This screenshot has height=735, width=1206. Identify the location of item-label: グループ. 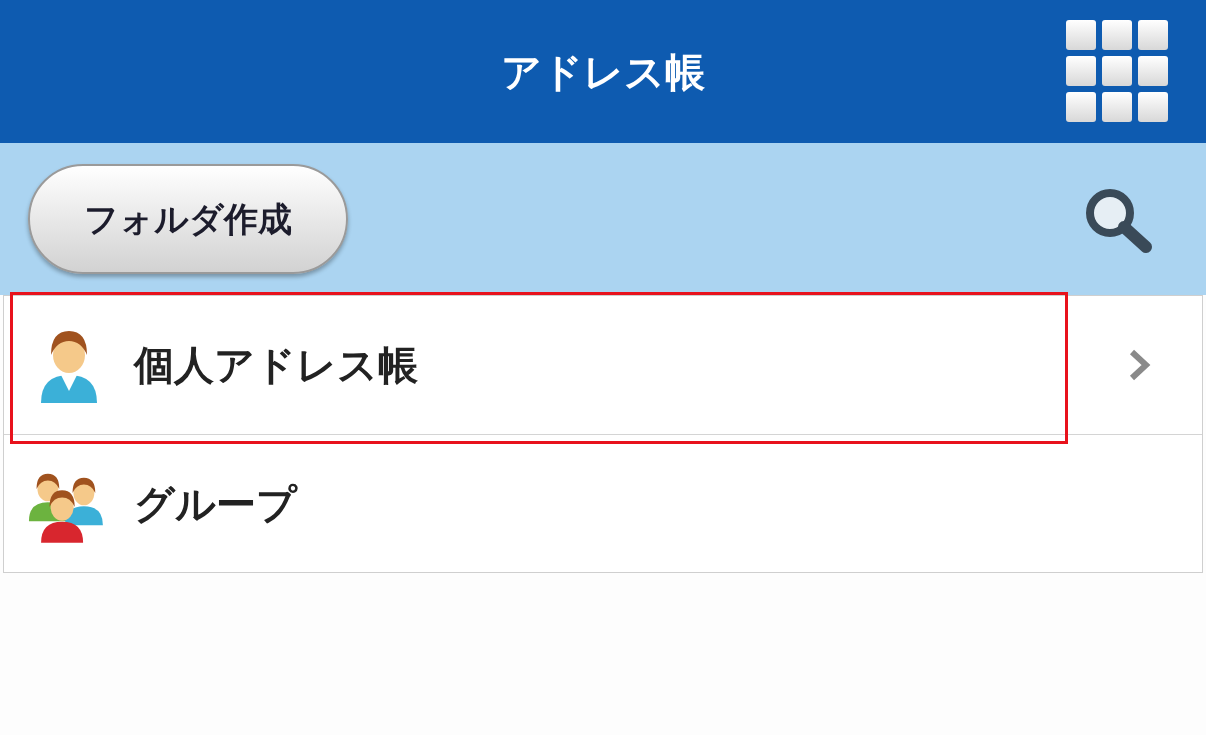
(215, 504).